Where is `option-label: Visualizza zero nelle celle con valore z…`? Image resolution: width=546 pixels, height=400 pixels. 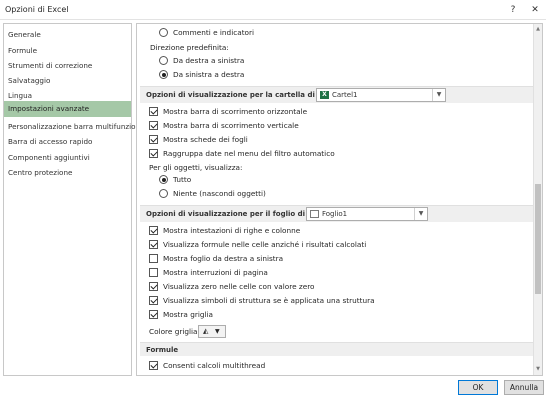 option-label: Visualizza zero nelle celle con valore z… is located at coordinates (239, 286).